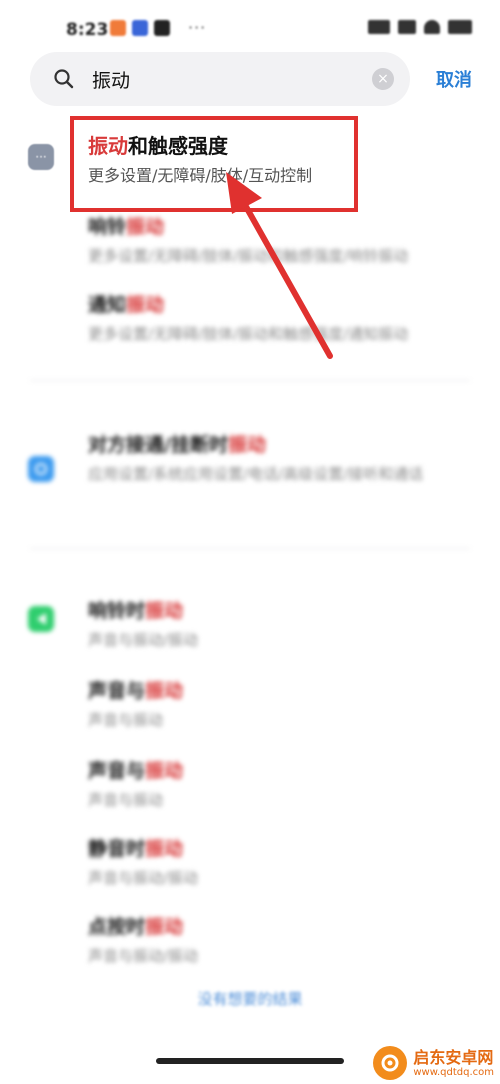  What do you see at coordinates (250, 998) in the screenshot?
I see `no-desired-result-link: 没有想要的结果` at bounding box center [250, 998].